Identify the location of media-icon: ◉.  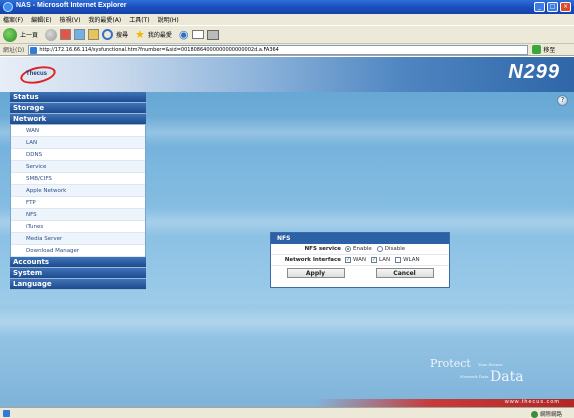
(184, 34).